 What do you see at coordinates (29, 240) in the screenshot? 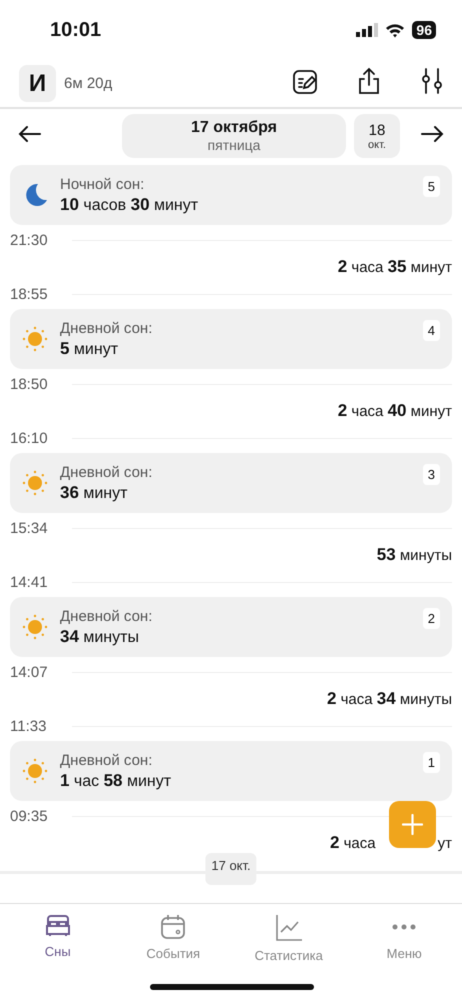
I see `time-label: 21:30` at bounding box center [29, 240].